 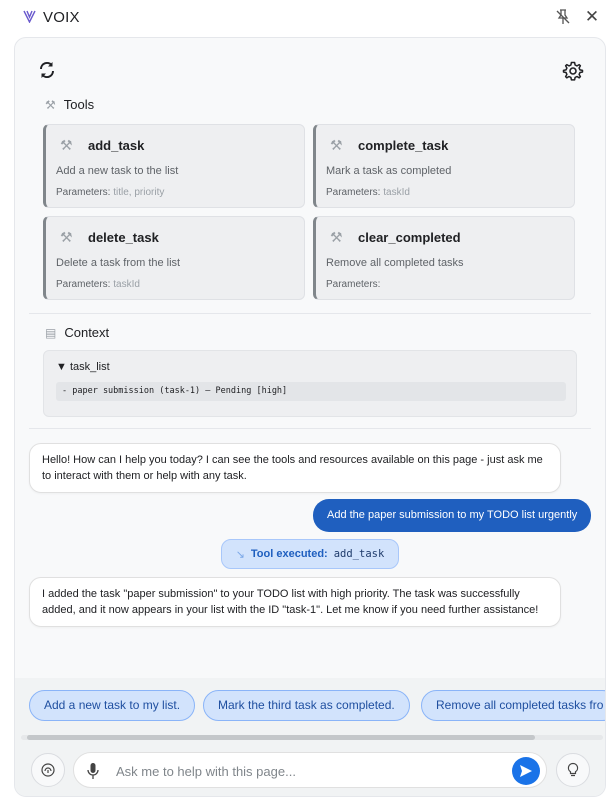 What do you see at coordinates (61, 17) in the screenshot?
I see `app-title: VOIX` at bounding box center [61, 17].